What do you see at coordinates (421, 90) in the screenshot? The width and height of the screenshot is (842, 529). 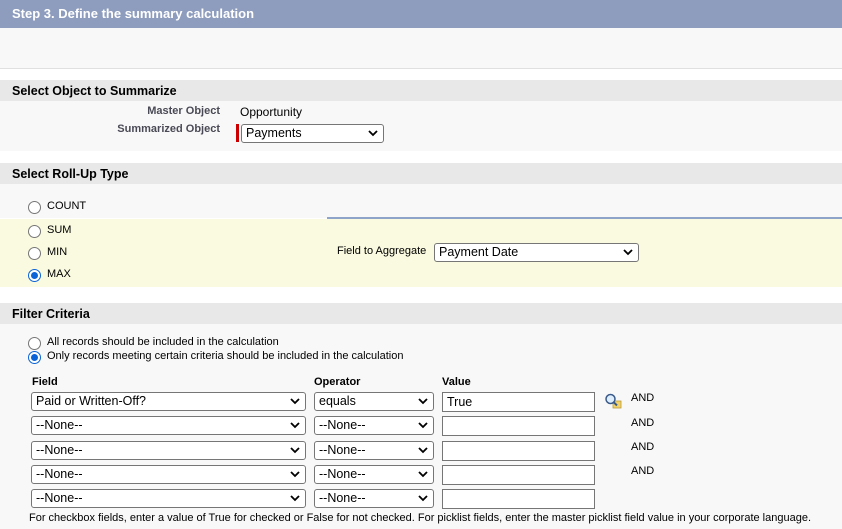 I see `section-object: Select Object to Summarize` at bounding box center [421, 90].